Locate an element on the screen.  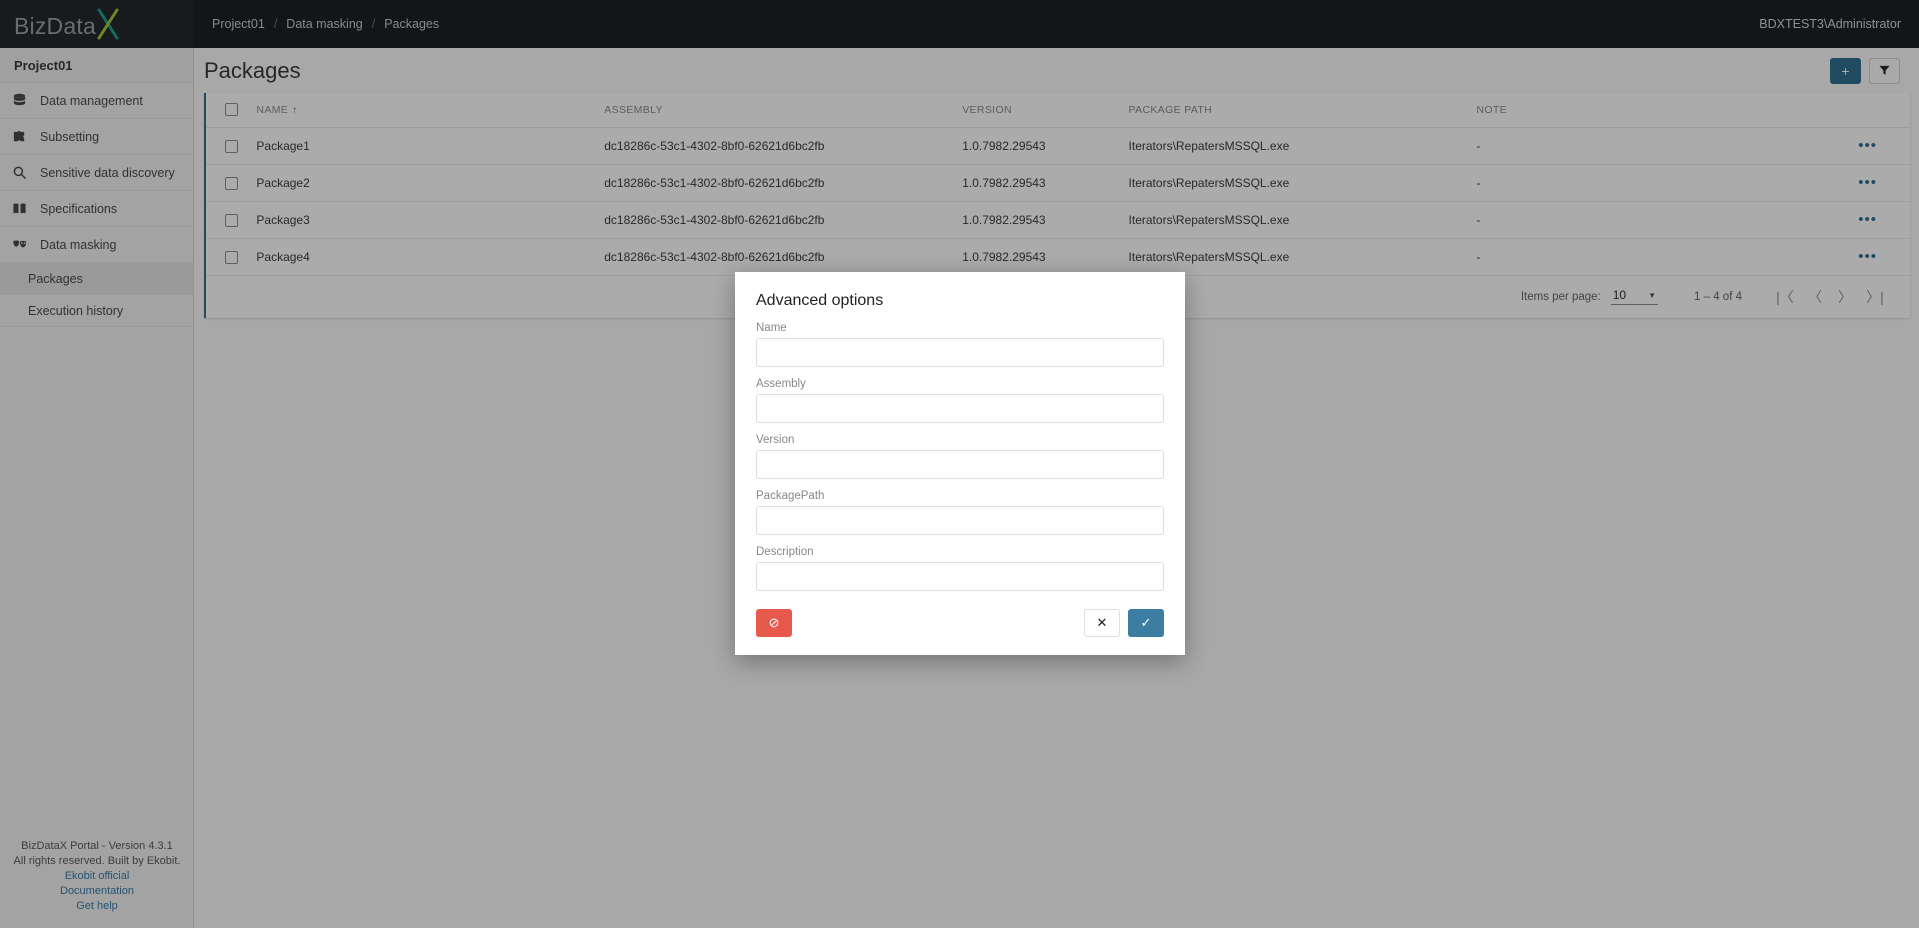
field-description: Description is located at coordinates (960, 568).